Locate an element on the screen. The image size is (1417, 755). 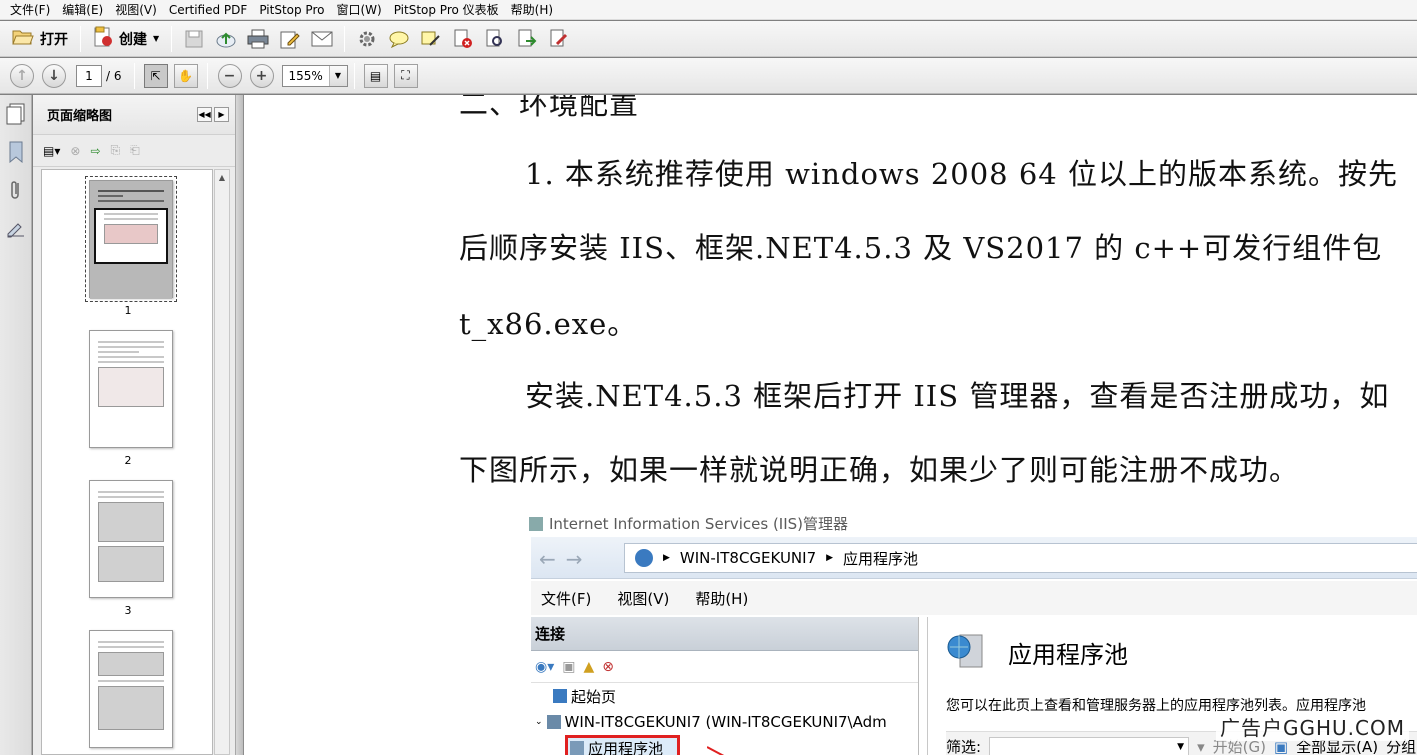
minus-icon: − is located at coordinates (229, 75).